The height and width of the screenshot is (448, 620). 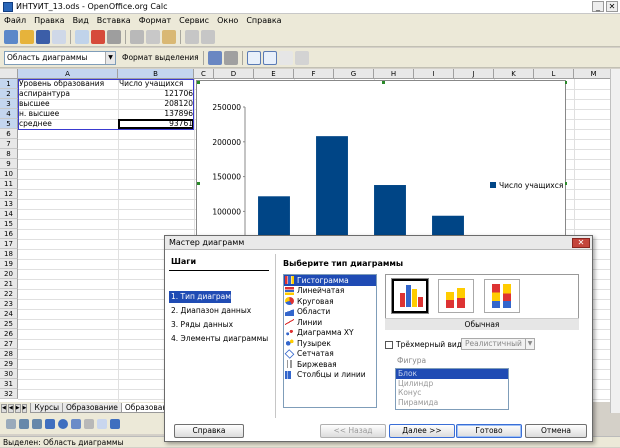 What do you see at coordinates (204, 74) in the screenshot?
I see `column-header: C` at bounding box center [204, 74].